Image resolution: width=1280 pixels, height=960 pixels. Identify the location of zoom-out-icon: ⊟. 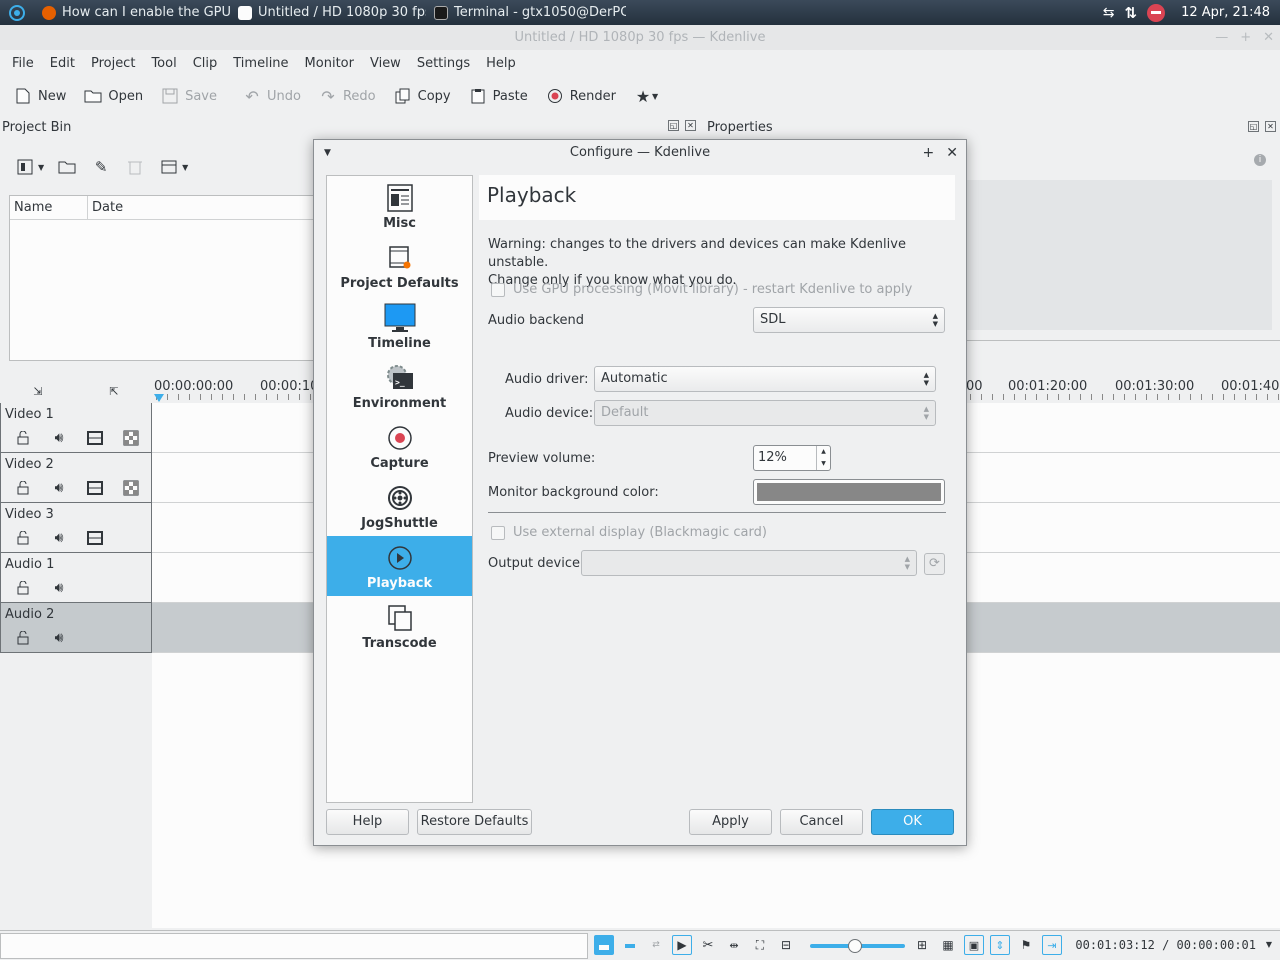
(786, 945).